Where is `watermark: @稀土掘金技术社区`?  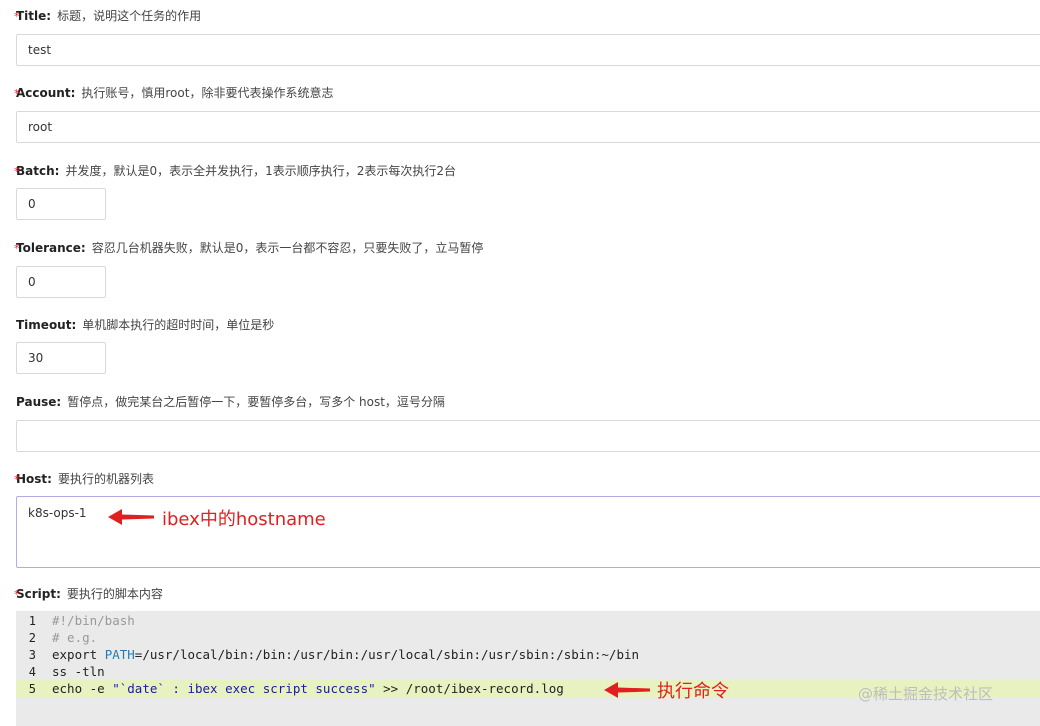
watermark: @稀土掘金技术社区 is located at coordinates (926, 694).